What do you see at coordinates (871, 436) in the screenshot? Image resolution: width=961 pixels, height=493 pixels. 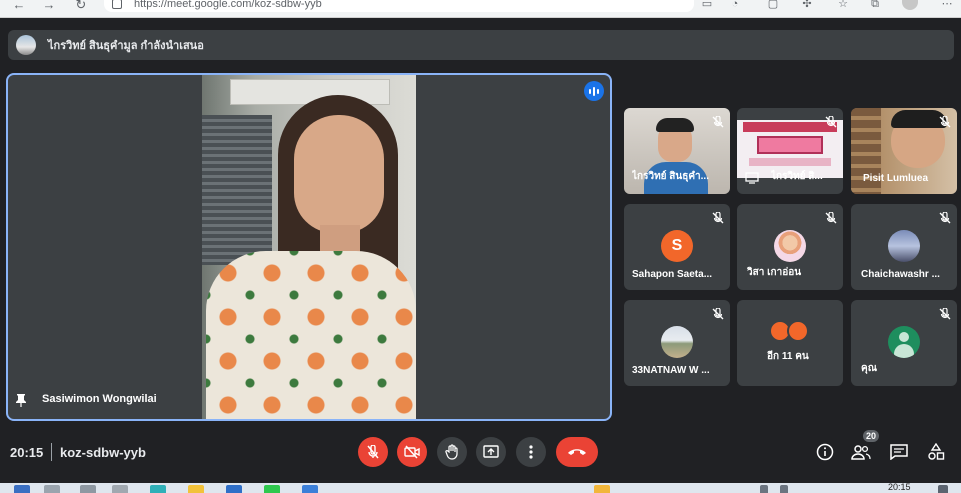 I see `people-count-badge: 20` at bounding box center [871, 436].